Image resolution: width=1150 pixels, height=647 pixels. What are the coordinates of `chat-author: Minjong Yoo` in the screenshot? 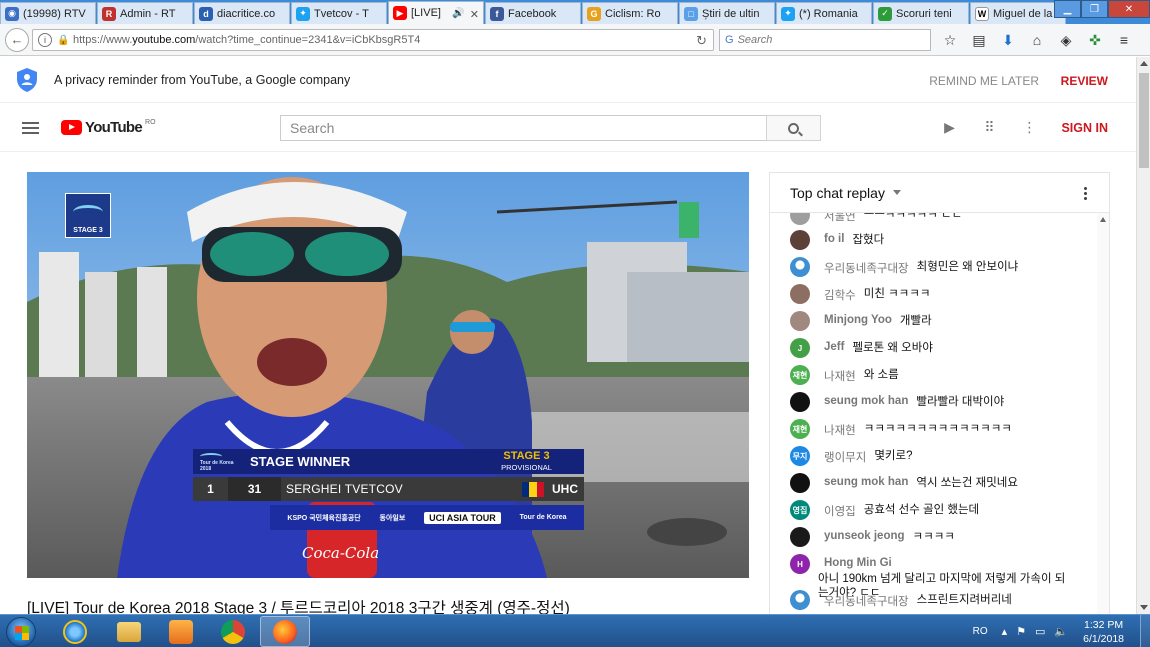 It's located at (858, 321).